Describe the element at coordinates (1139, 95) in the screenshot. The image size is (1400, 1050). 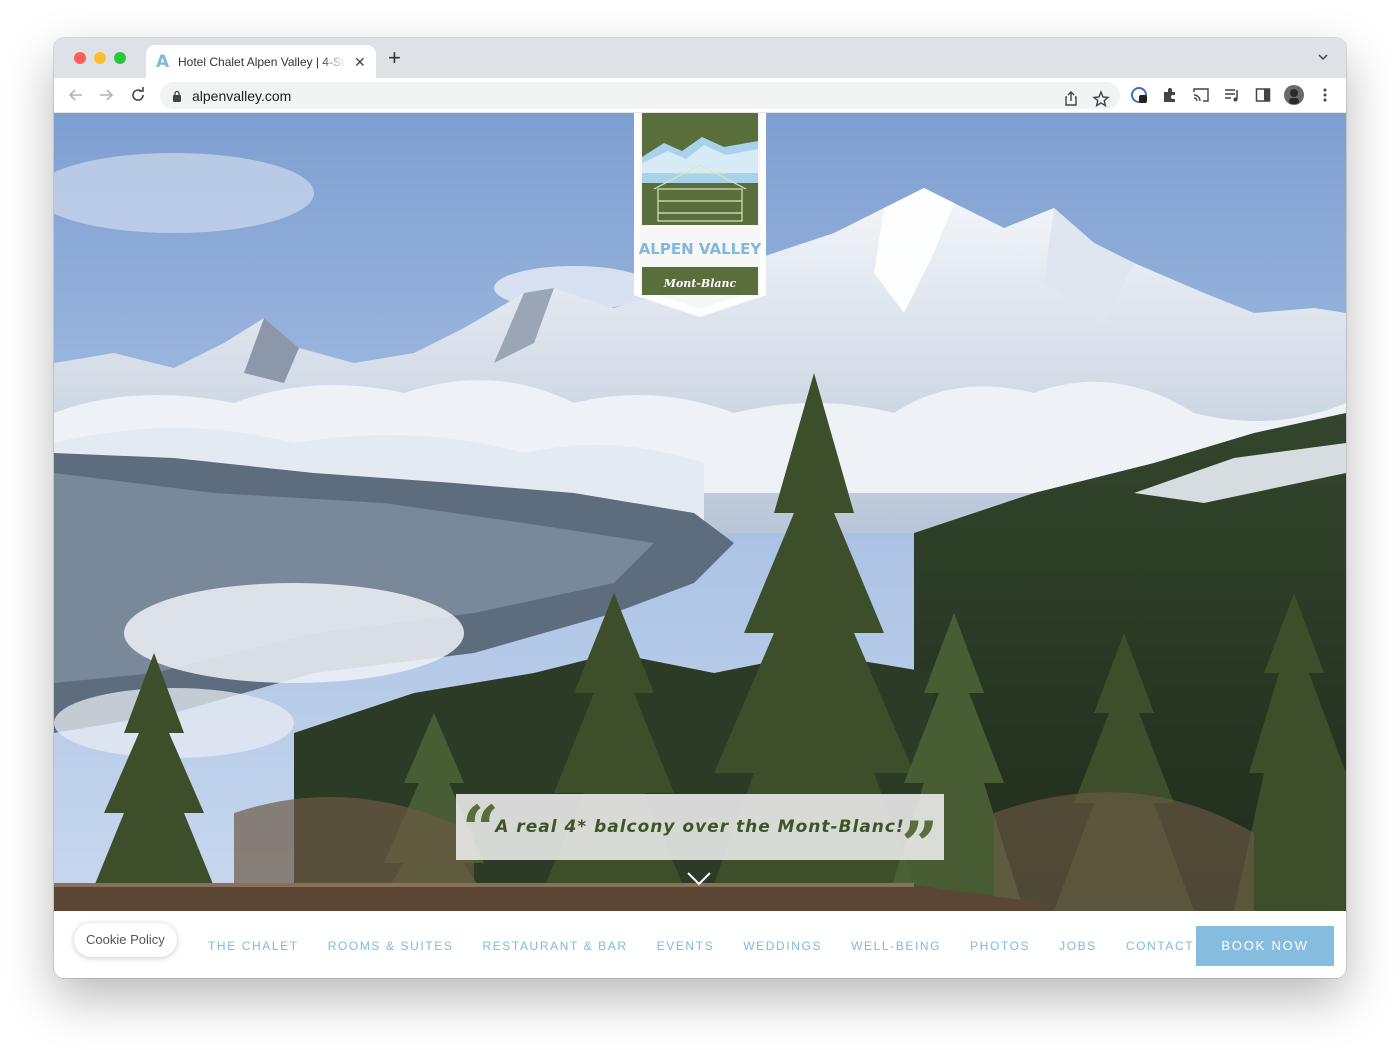
I see `extension-icon` at that location.